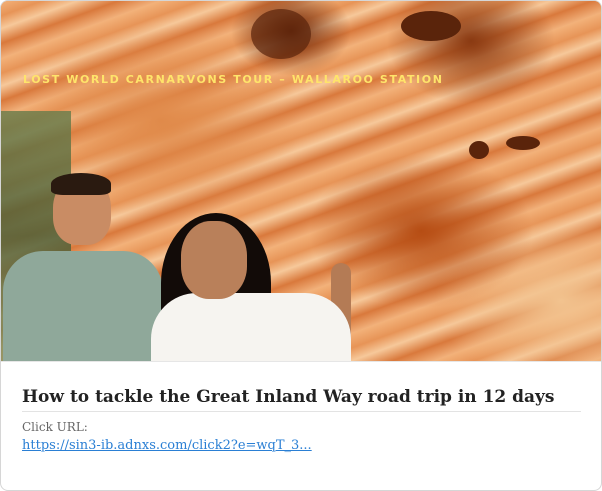 This screenshot has width=602, height=491. Describe the element at coordinates (55, 427) in the screenshot. I see `click-url-label: Click URL:` at that location.